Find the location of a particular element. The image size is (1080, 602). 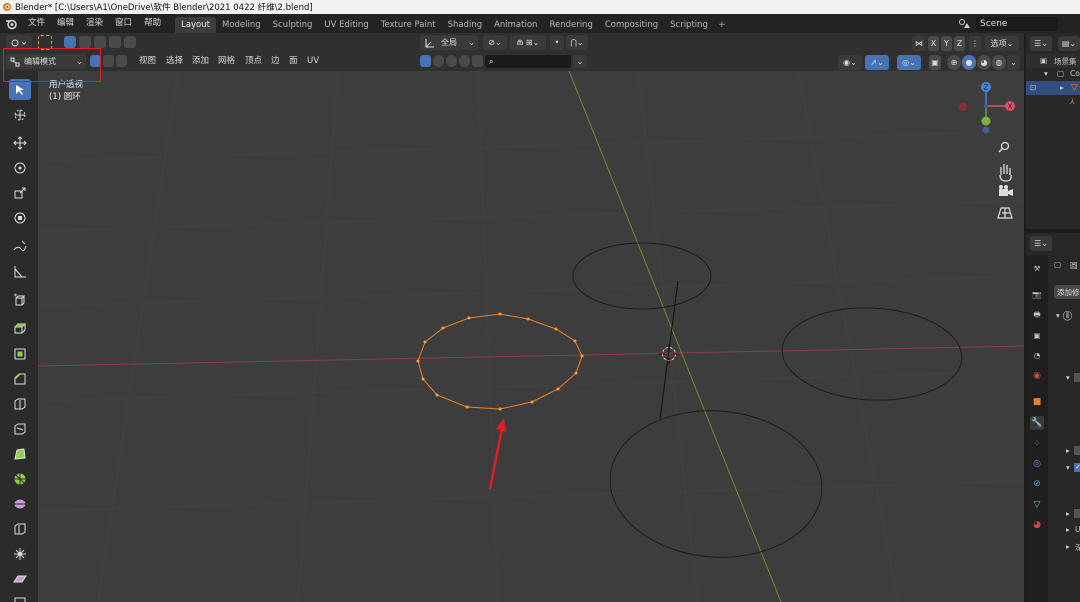

add-cube-tool-icon is located at coordinates (20, 299).